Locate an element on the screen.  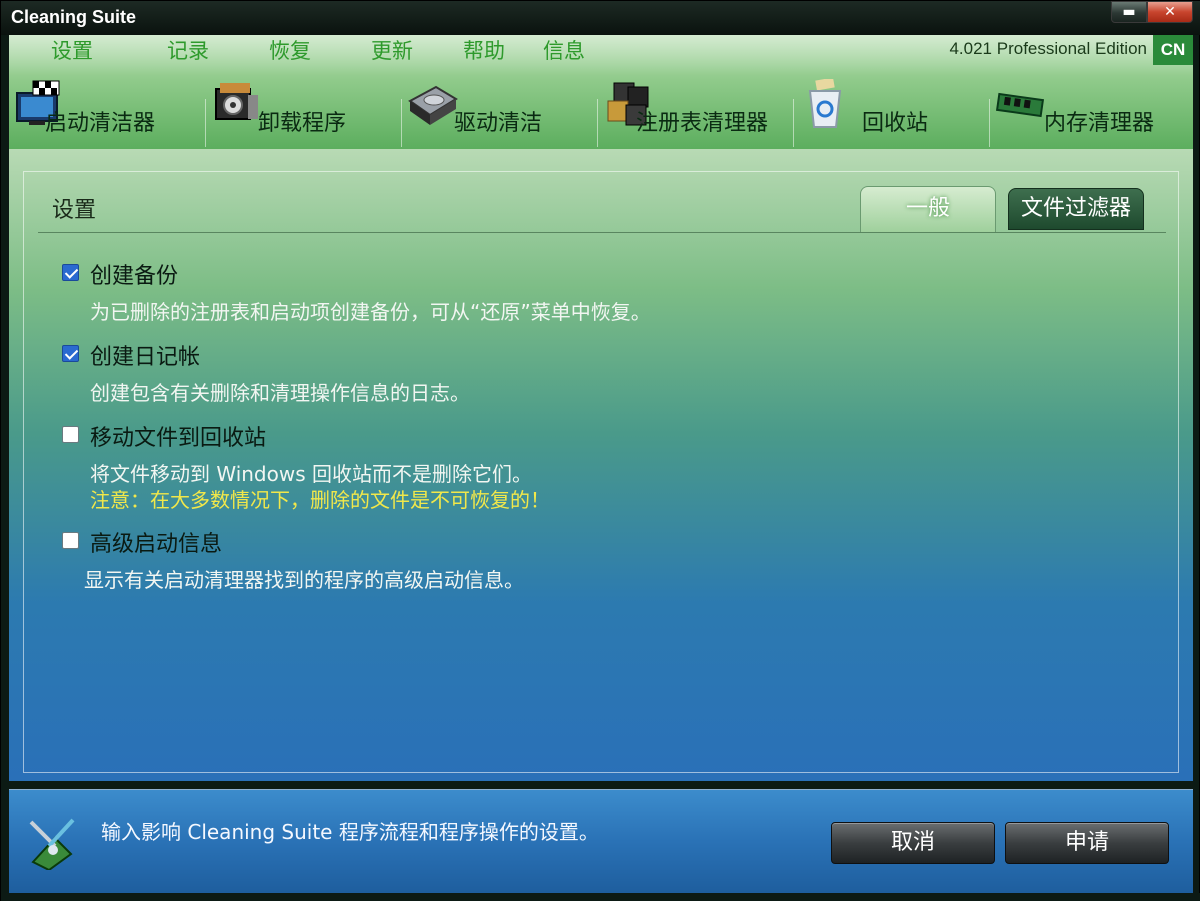
option-description: 将文件移动到 Windows 回收站而不是删除它们。 is located at coordinates (311, 474).